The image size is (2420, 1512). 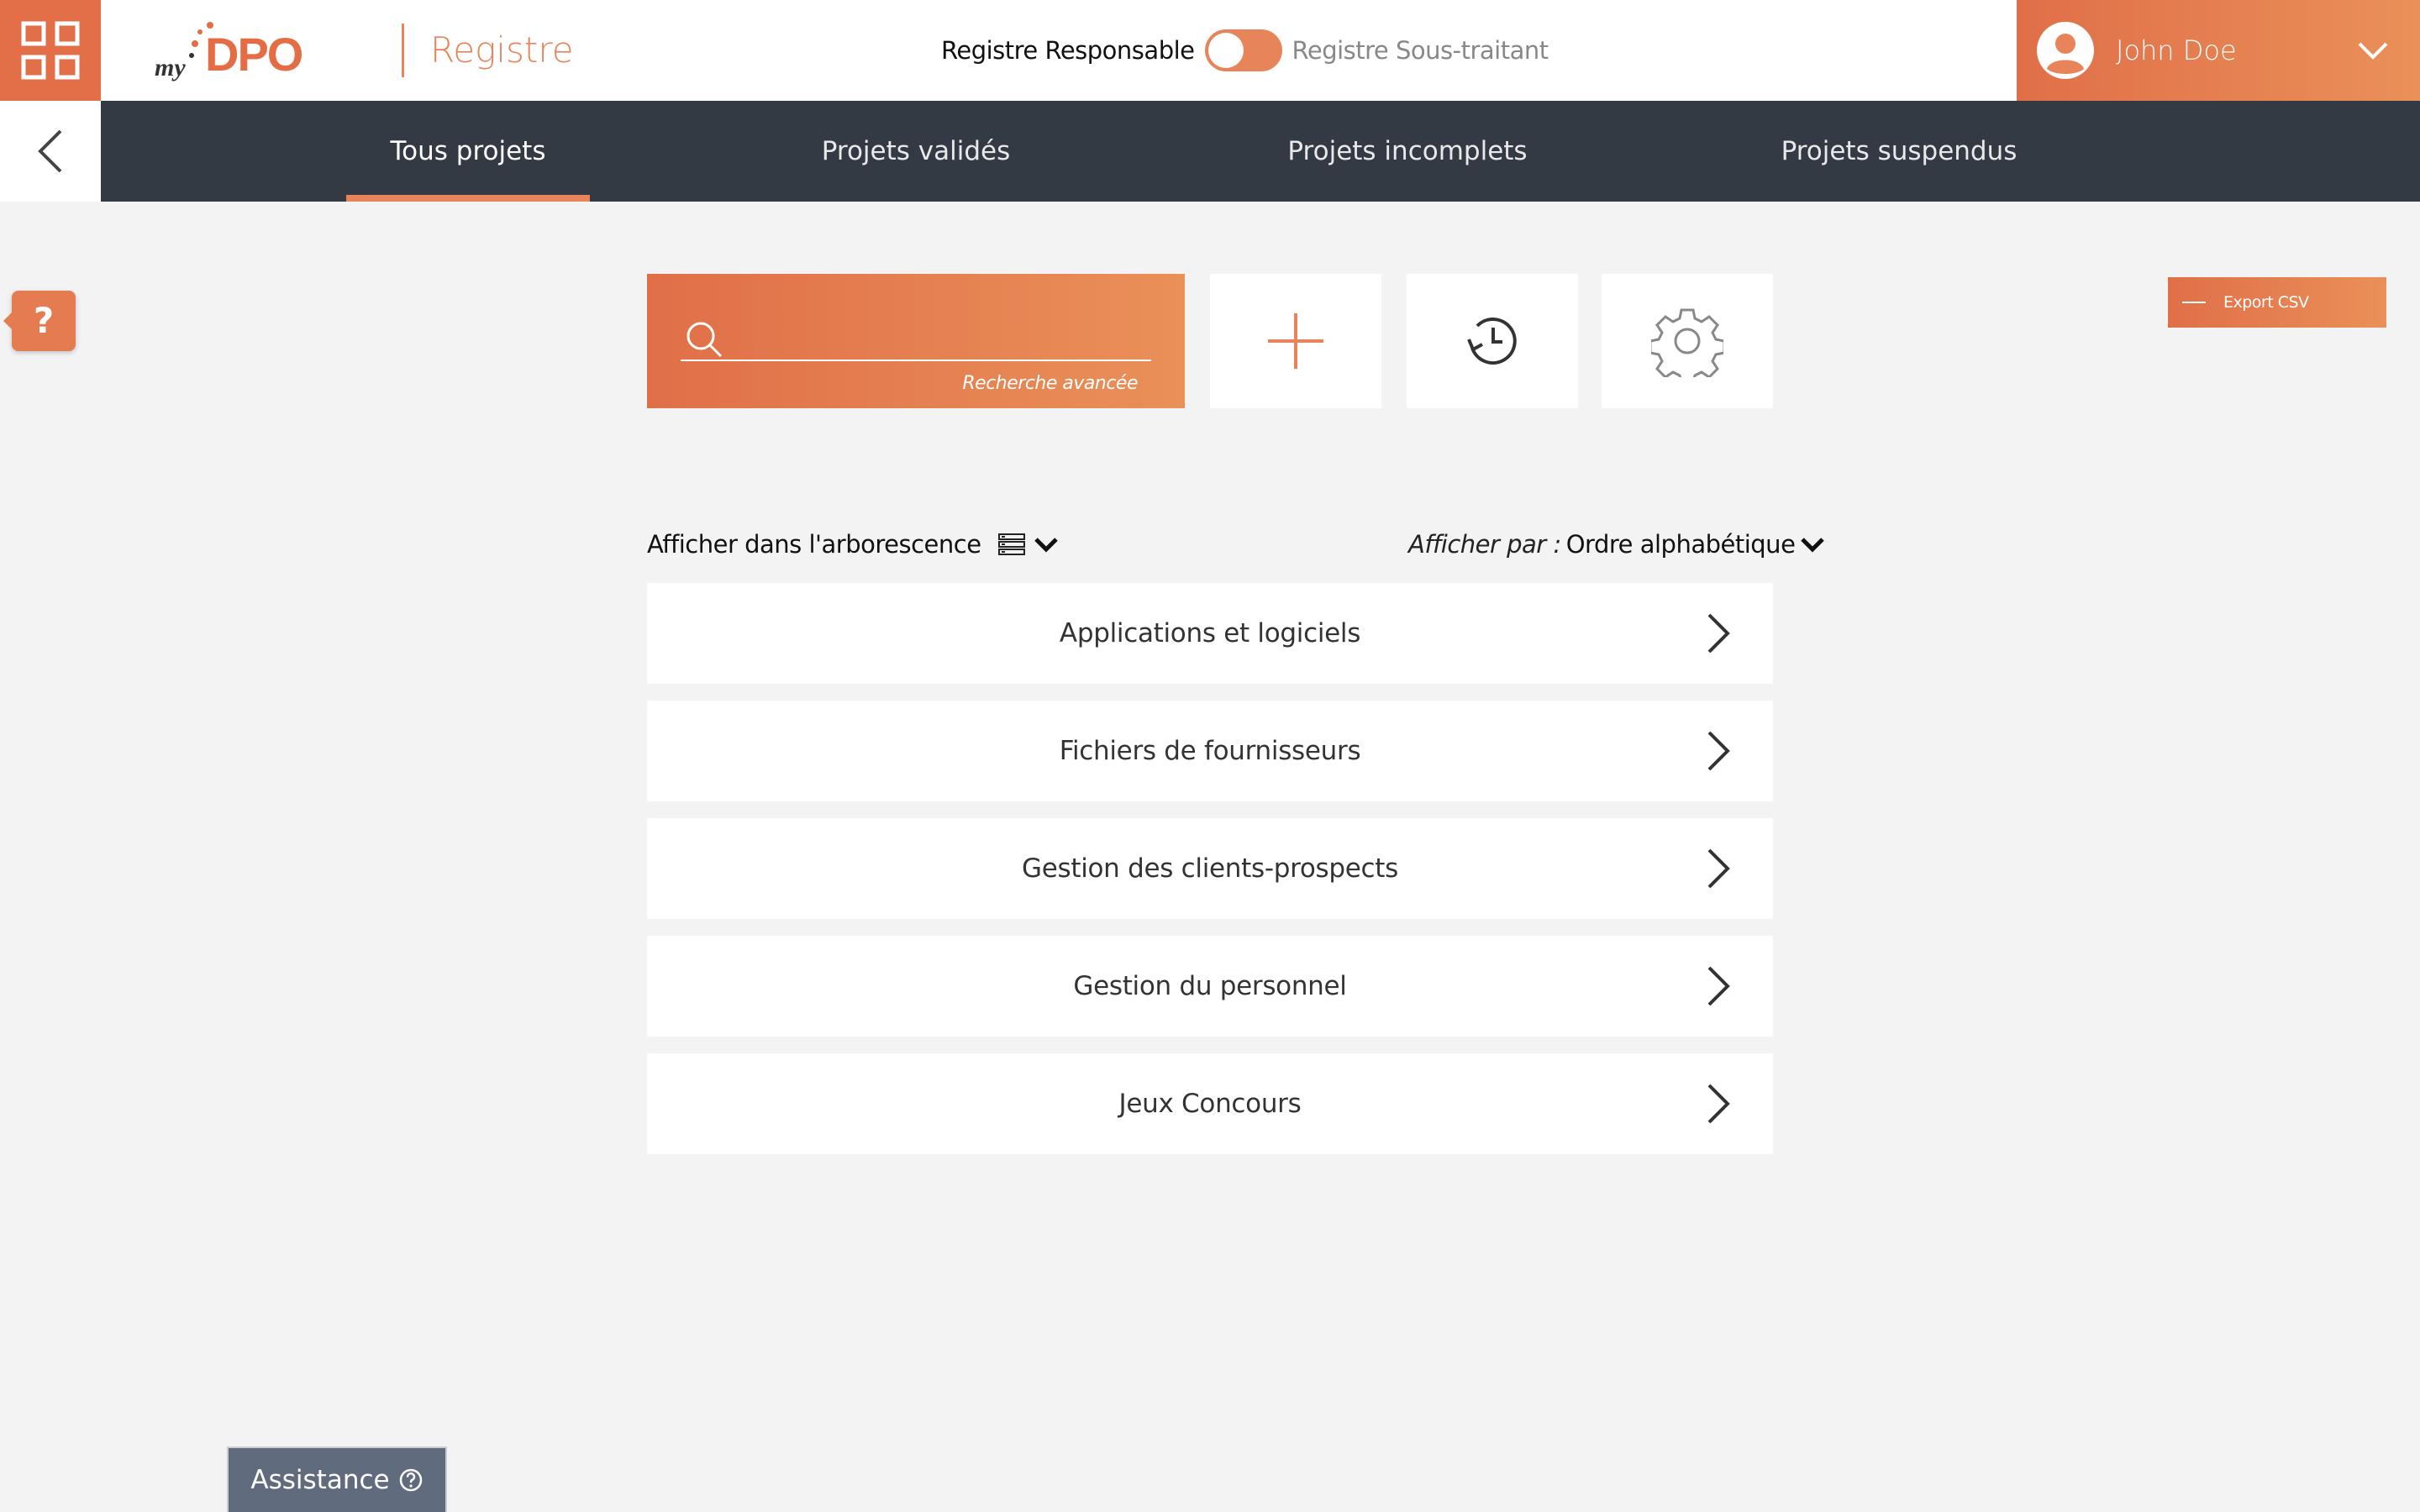 What do you see at coordinates (1011, 544) in the screenshot?
I see `tree-list-icon` at bounding box center [1011, 544].